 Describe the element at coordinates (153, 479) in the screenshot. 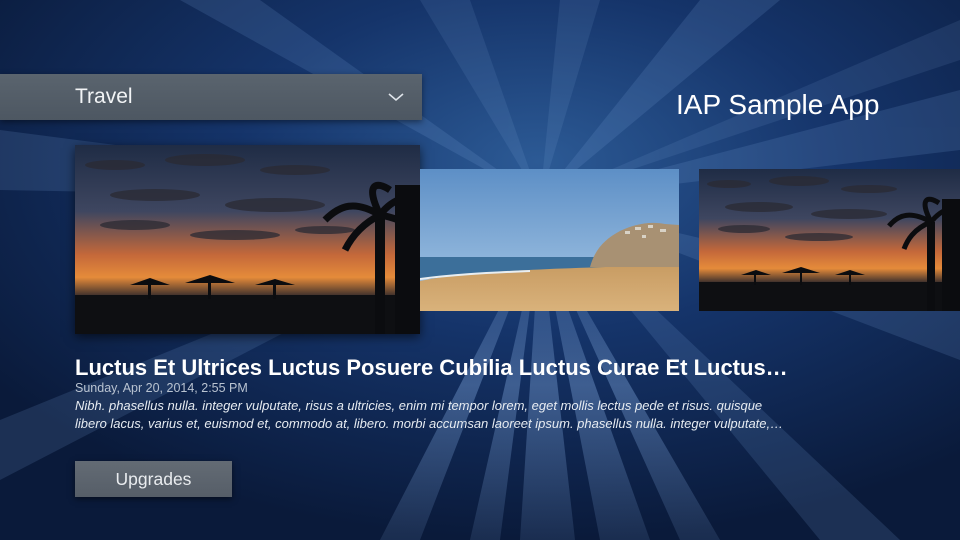

I see `upgrades-button: Upgrades` at that location.